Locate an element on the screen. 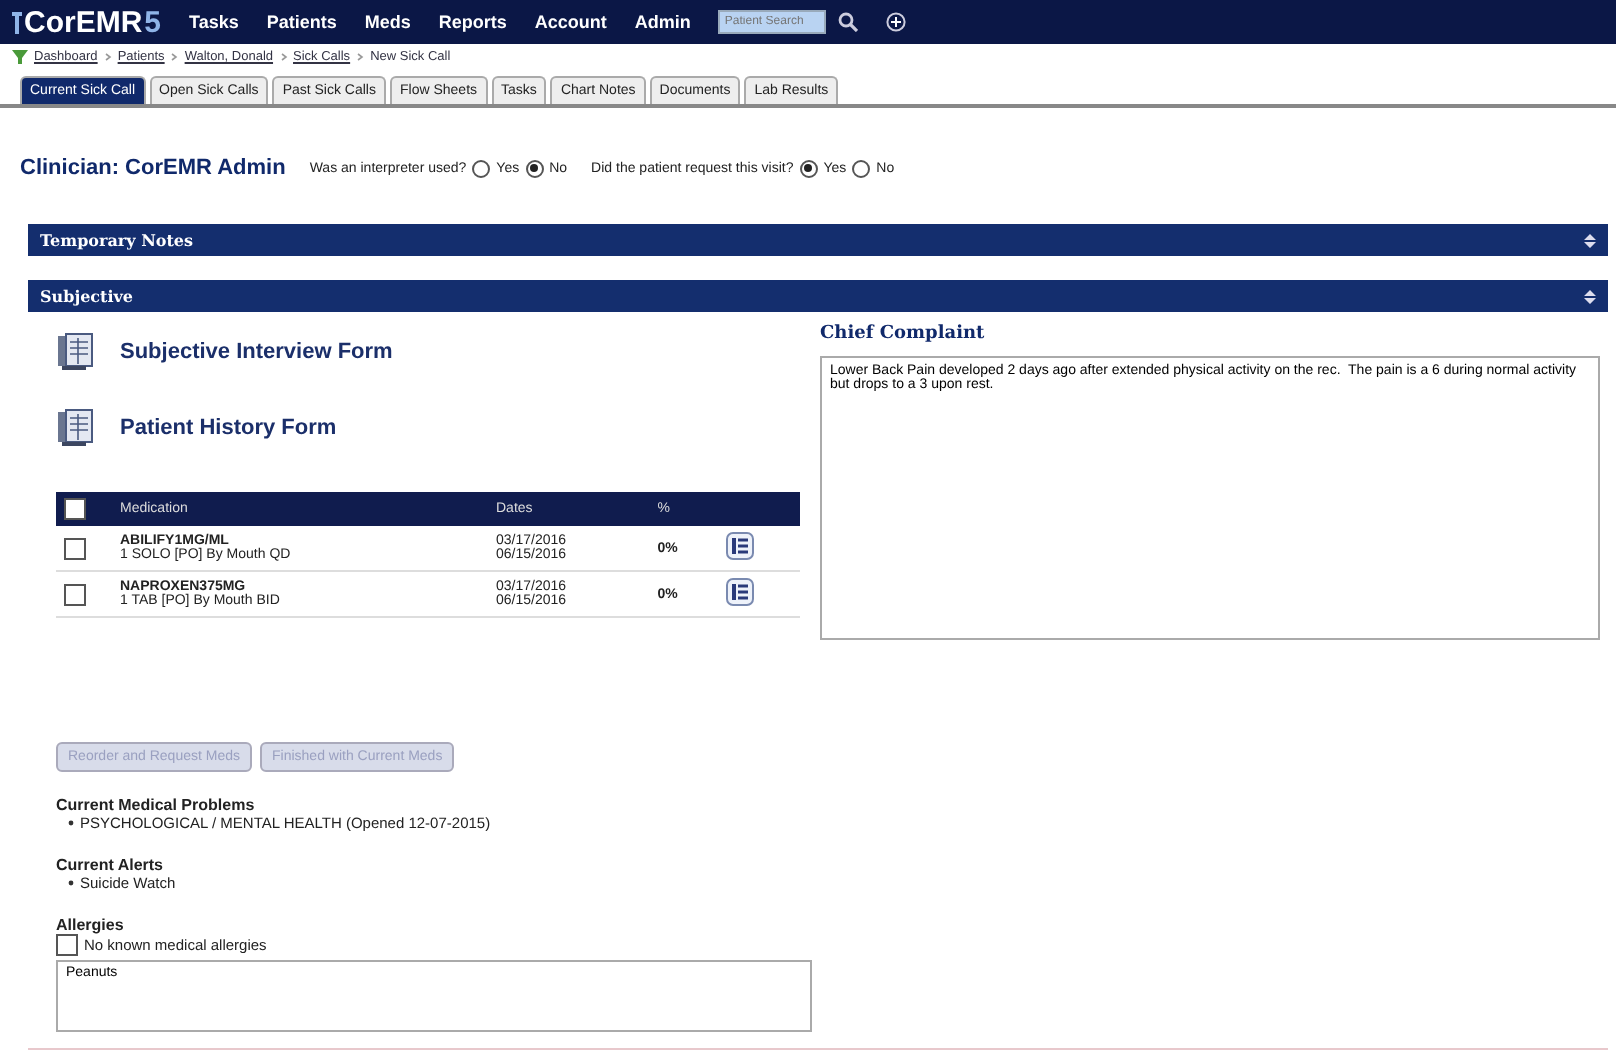 This screenshot has width=1616, height=1058. allergies-title: Allergies is located at coordinates (91, 925).